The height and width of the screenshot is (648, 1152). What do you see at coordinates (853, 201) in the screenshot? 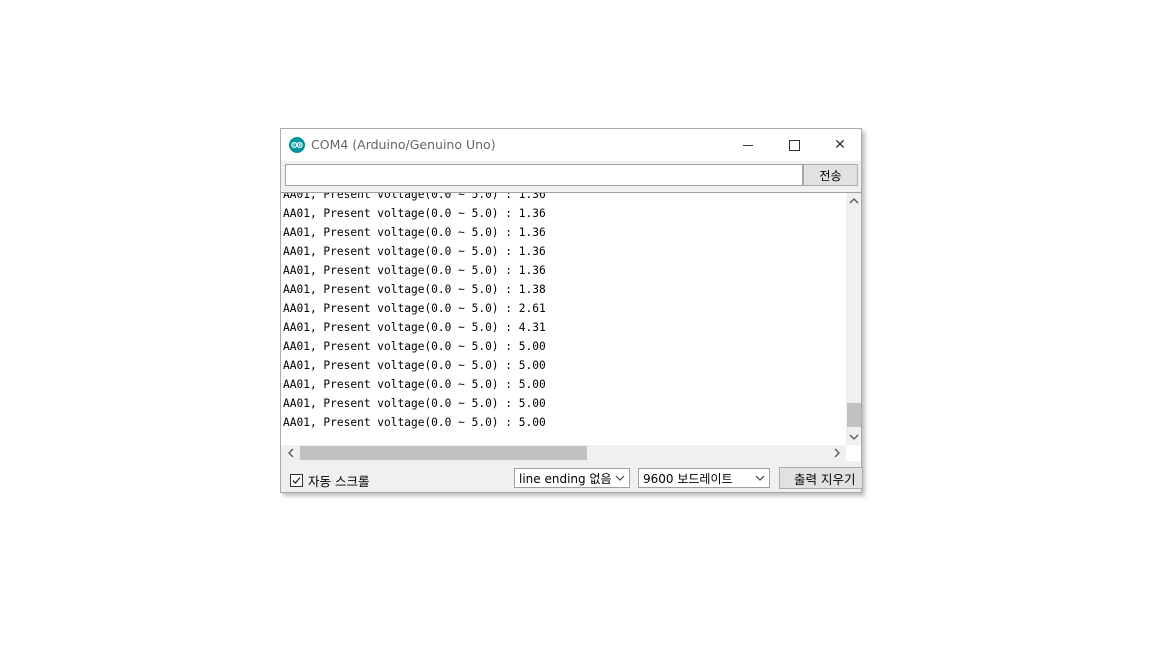
I see `chevron-up-icon` at bounding box center [853, 201].